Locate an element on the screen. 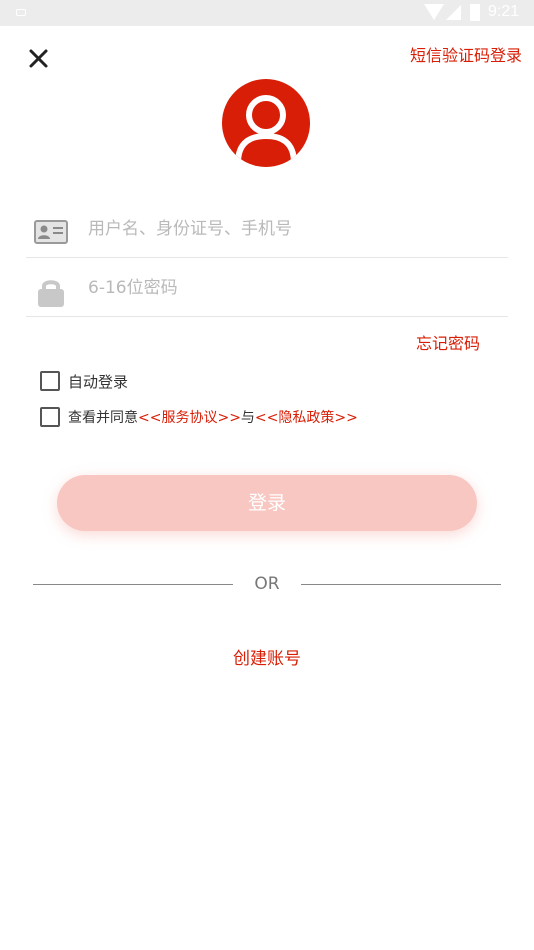 This screenshot has height=950, width=534. or-divider-text: OR is located at coordinates (267, 584).